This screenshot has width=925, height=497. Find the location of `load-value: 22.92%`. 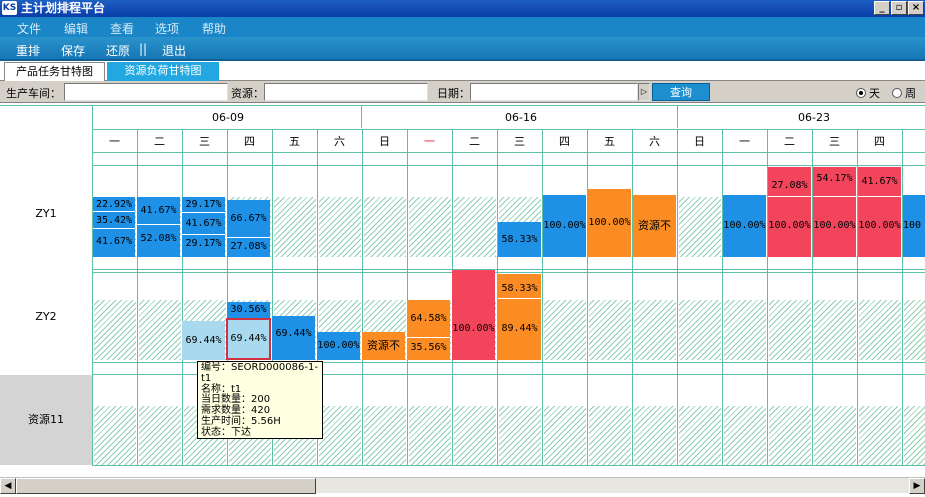

load-value: 22.92% is located at coordinates (114, 204).